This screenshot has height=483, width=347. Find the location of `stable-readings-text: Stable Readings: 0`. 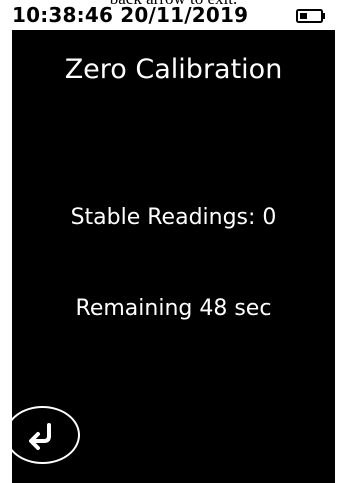

stable-readings-text: Stable Readings: 0 is located at coordinates (173, 217).